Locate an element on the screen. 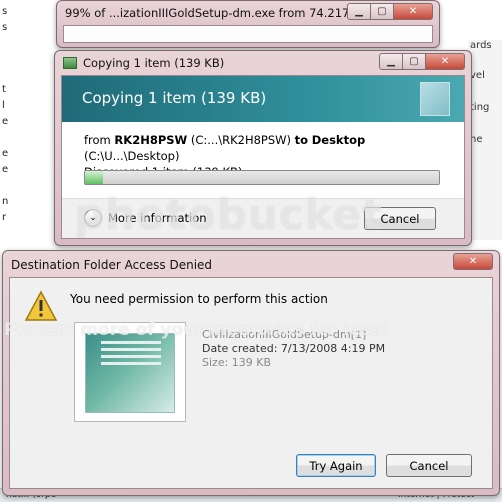 Image resolution: width=502 pixels, height=502 pixels. copy-progress-fill is located at coordinates (94, 177).